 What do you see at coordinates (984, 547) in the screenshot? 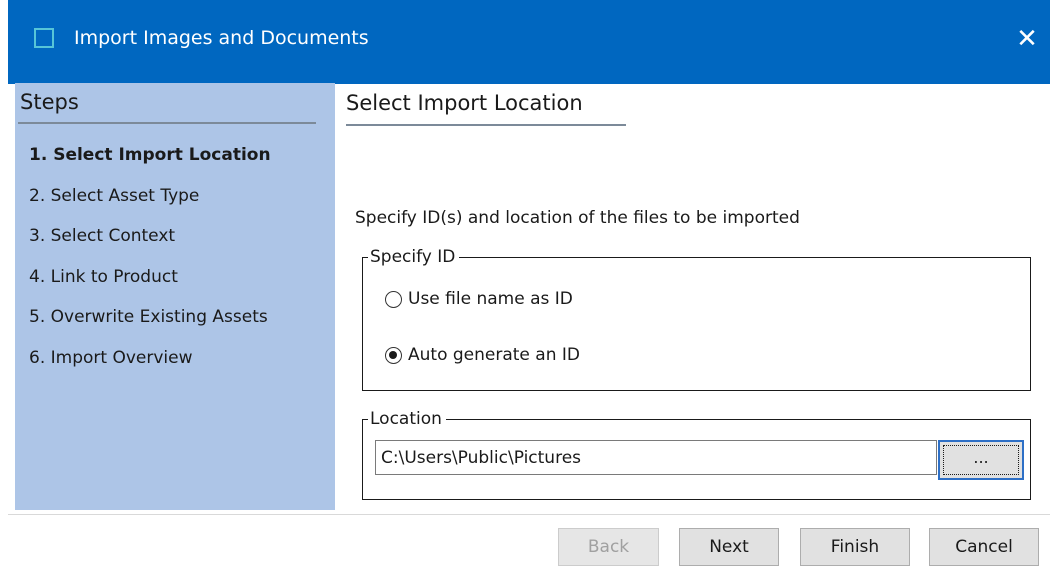
I see `cancel-button: Cancel` at bounding box center [984, 547].